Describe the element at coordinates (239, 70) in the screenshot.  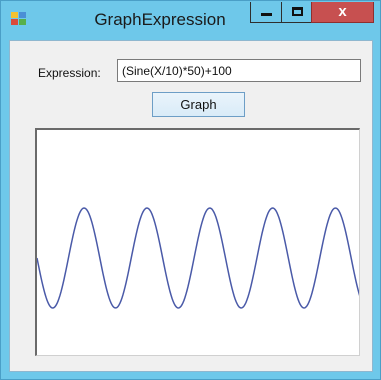
I see `expression-input` at that location.